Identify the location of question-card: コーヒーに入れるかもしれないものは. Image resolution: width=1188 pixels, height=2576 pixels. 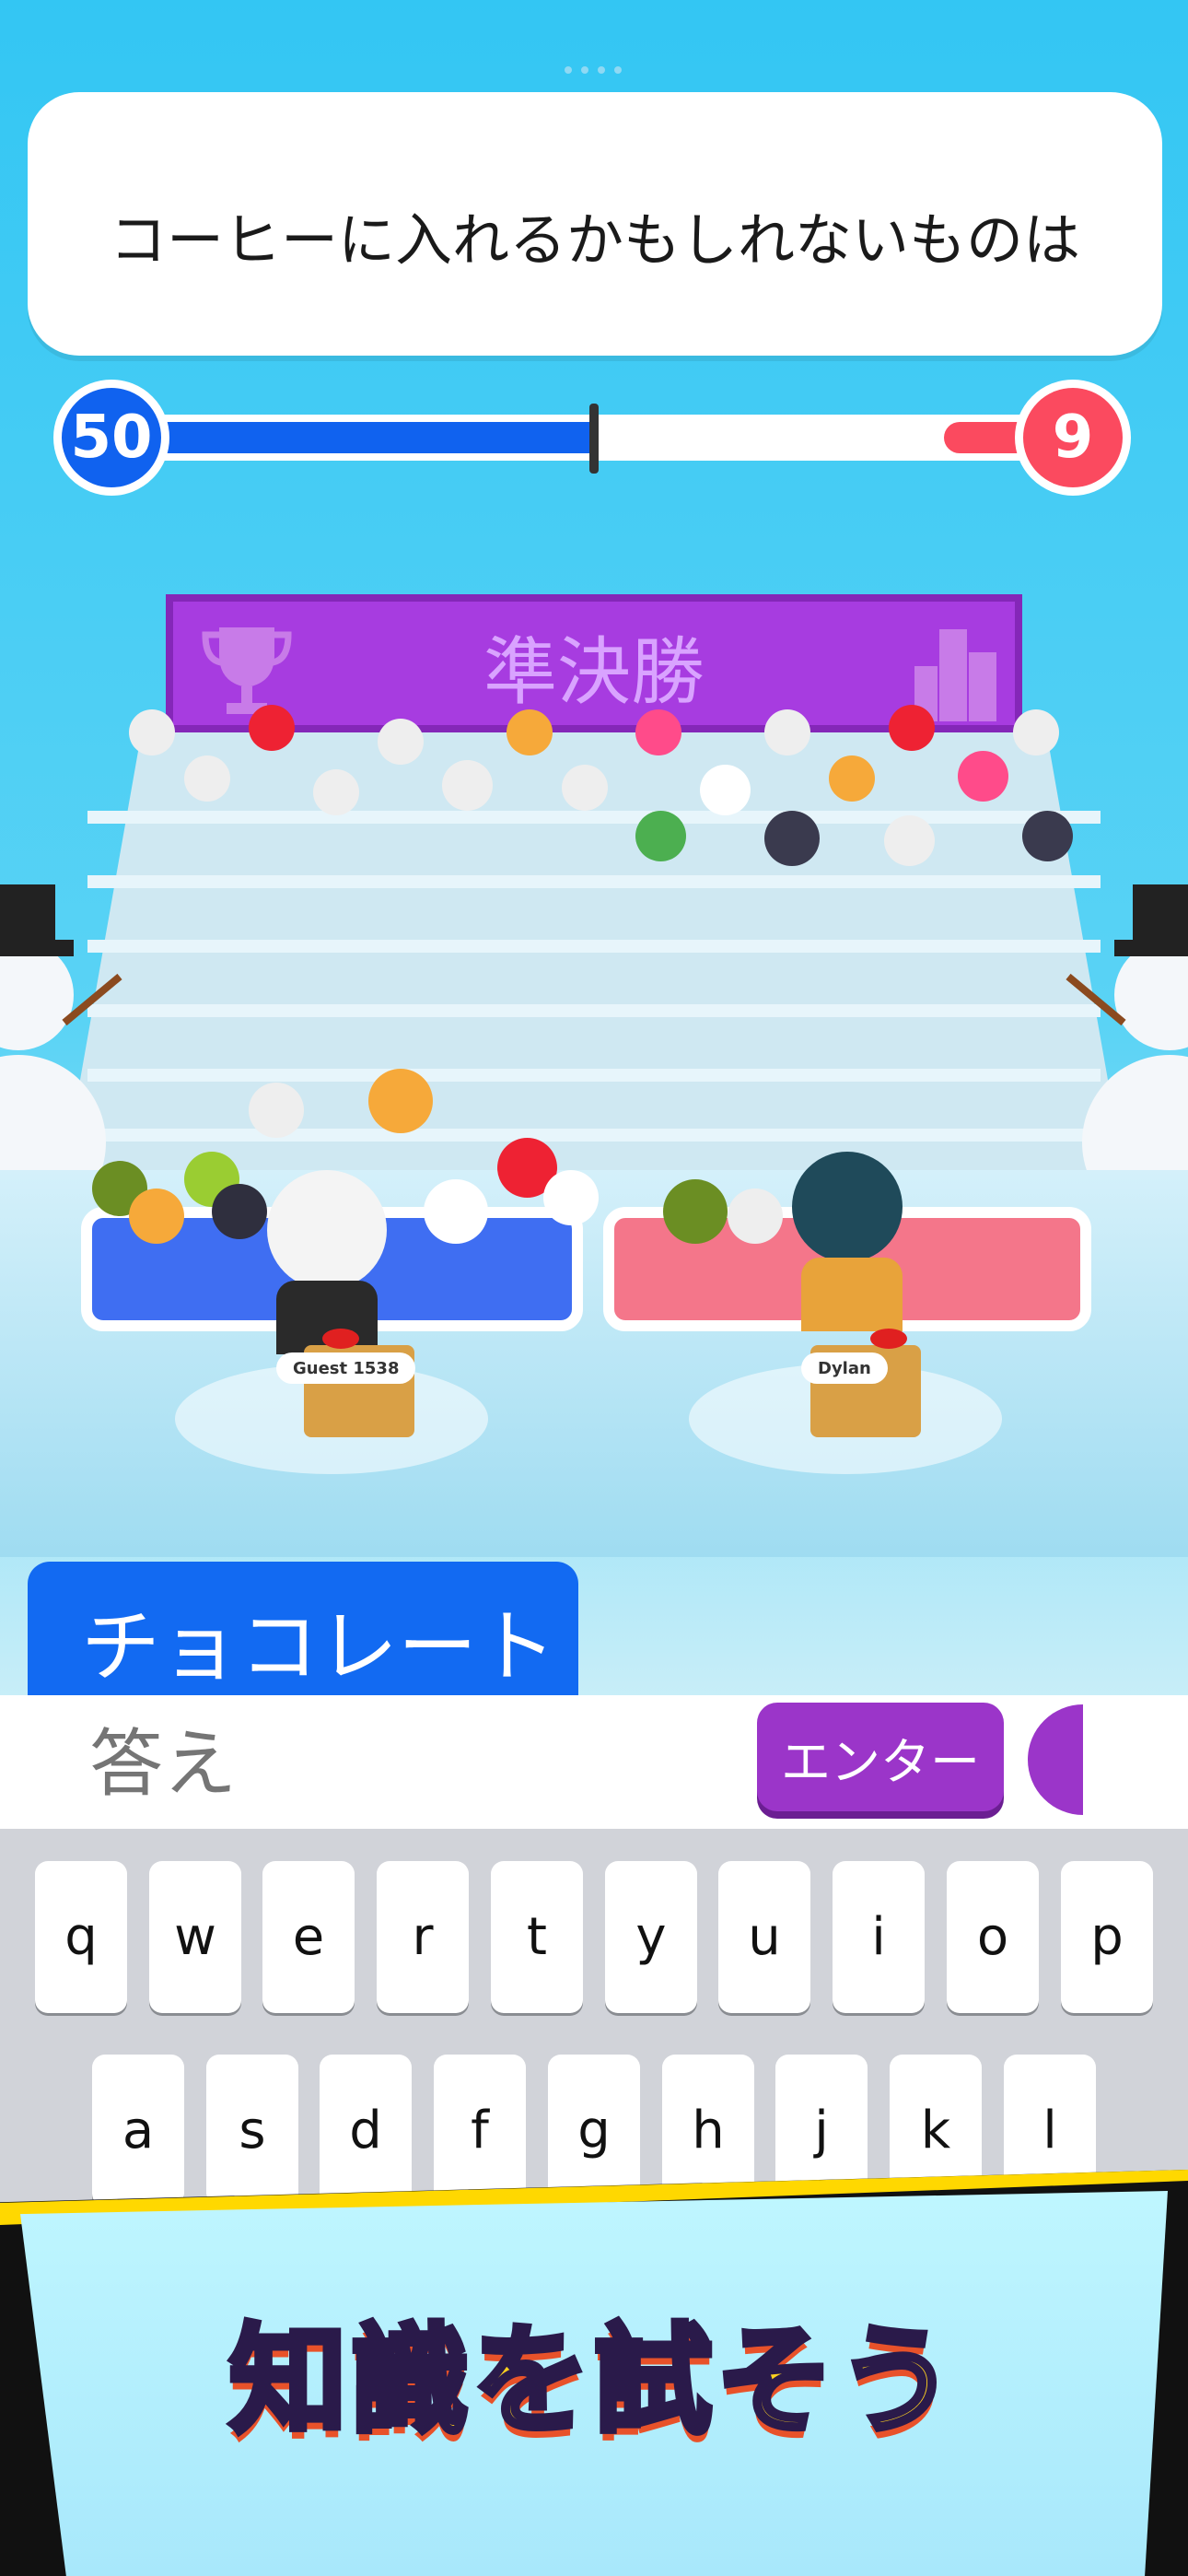
(595, 224).